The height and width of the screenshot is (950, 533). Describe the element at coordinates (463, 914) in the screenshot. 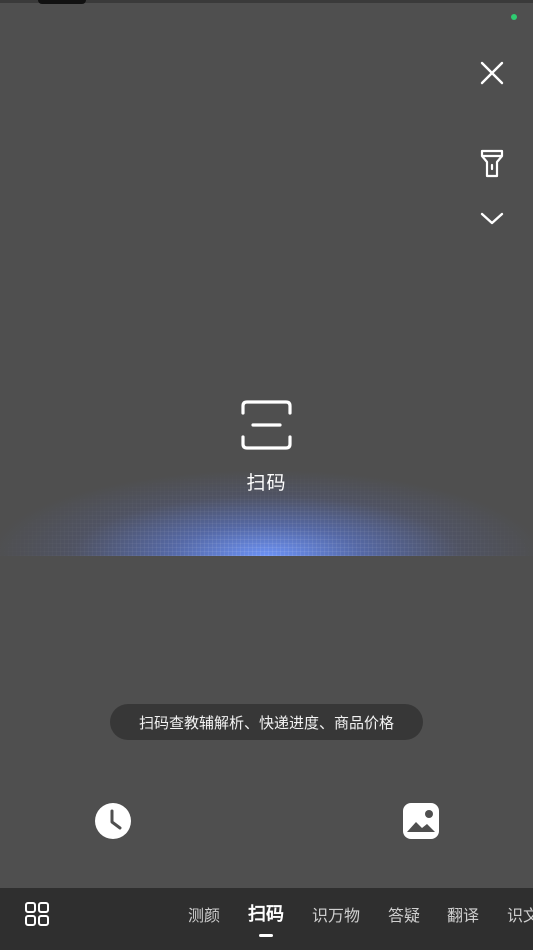

I see `tab-translate: 翻译` at that location.